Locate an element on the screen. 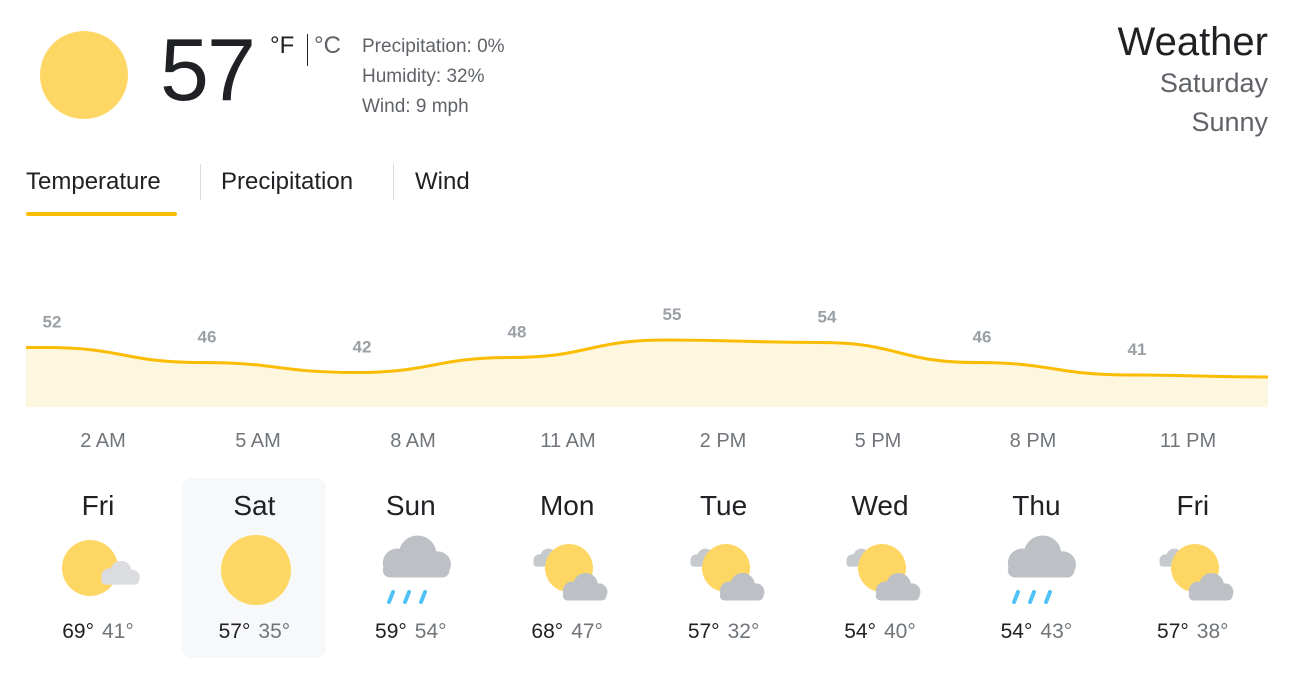 The height and width of the screenshot is (676, 1292). day-name: Sun is located at coordinates (410, 505).